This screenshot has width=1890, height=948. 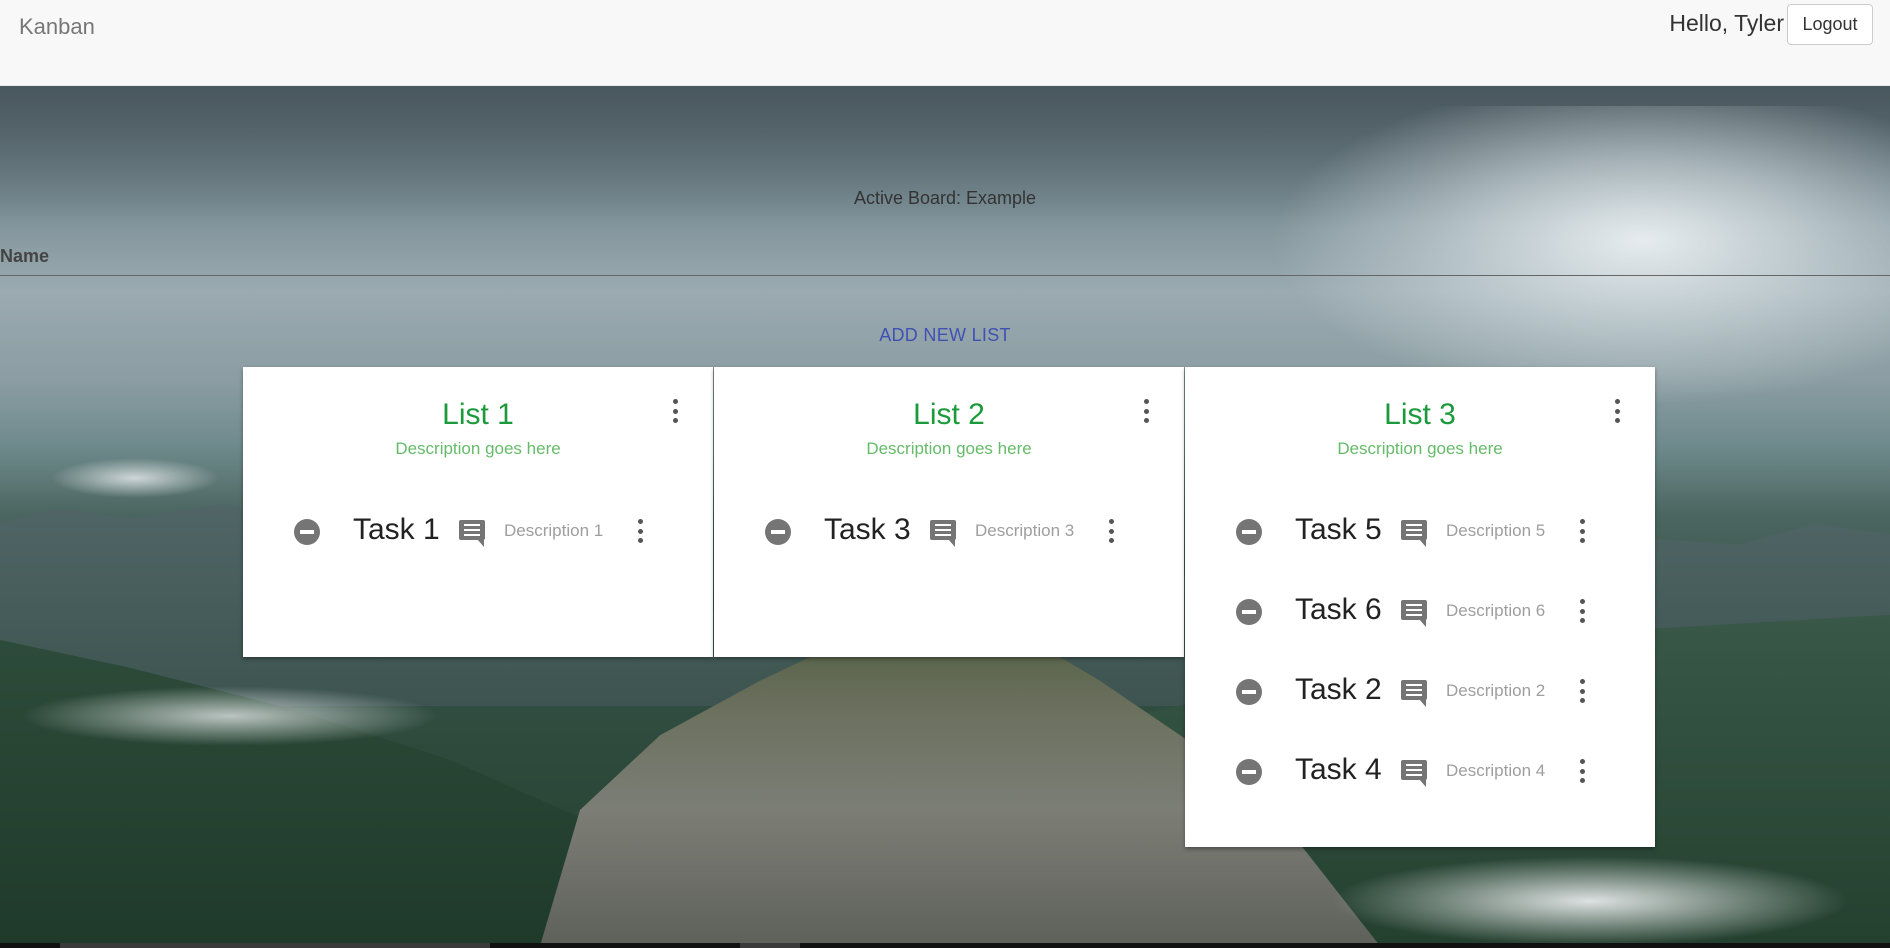 What do you see at coordinates (1420, 414) in the screenshot?
I see `list-title: List 3` at bounding box center [1420, 414].